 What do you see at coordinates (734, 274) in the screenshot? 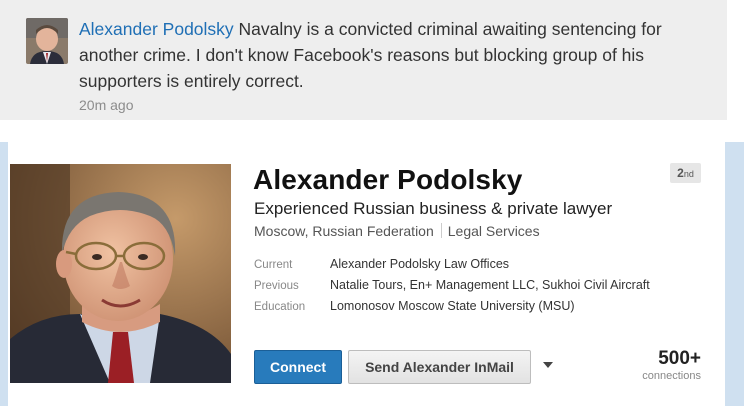
I see `right-side-strip` at bounding box center [734, 274].